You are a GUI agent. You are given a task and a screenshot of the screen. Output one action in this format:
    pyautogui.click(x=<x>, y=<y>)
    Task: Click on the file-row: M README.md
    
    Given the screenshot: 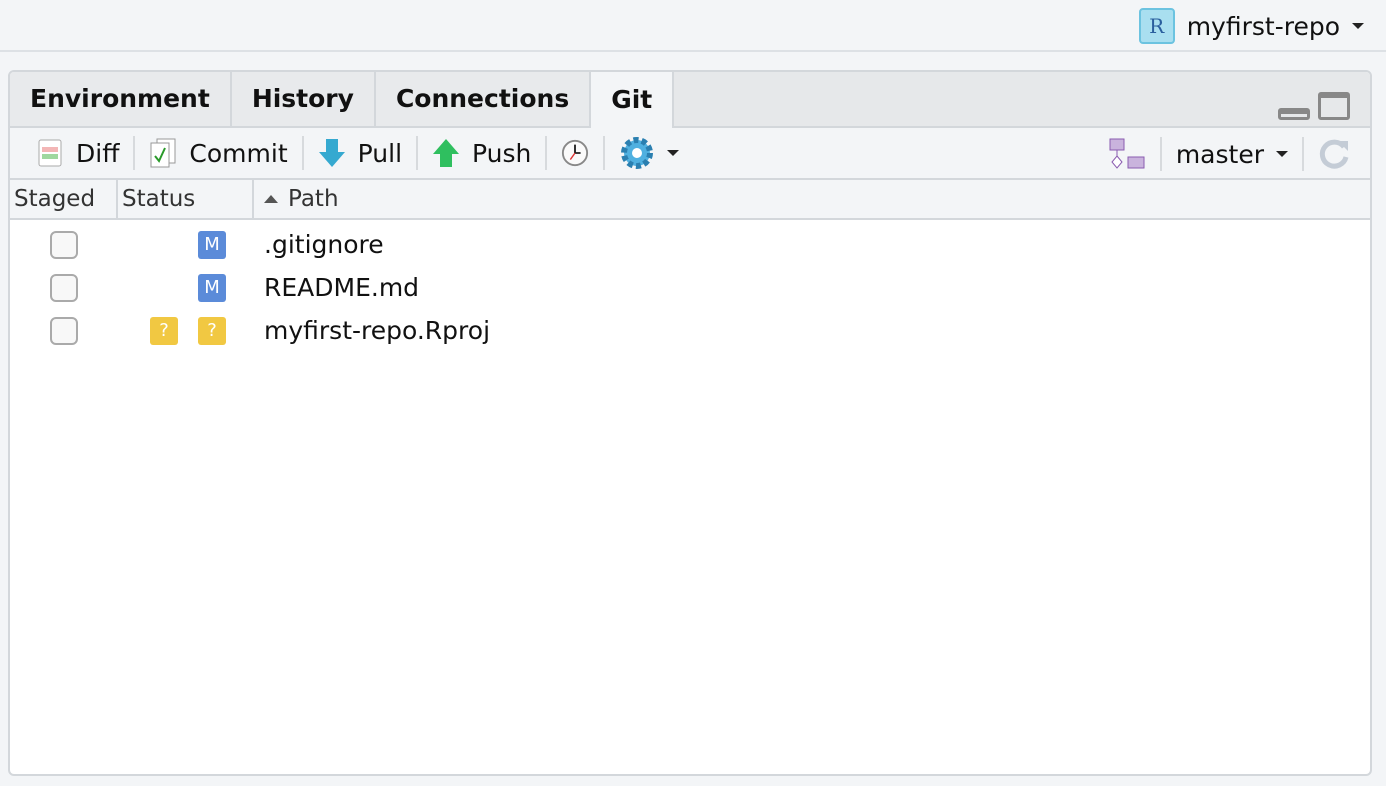 What is the action you would take?
    pyautogui.click(x=690, y=287)
    